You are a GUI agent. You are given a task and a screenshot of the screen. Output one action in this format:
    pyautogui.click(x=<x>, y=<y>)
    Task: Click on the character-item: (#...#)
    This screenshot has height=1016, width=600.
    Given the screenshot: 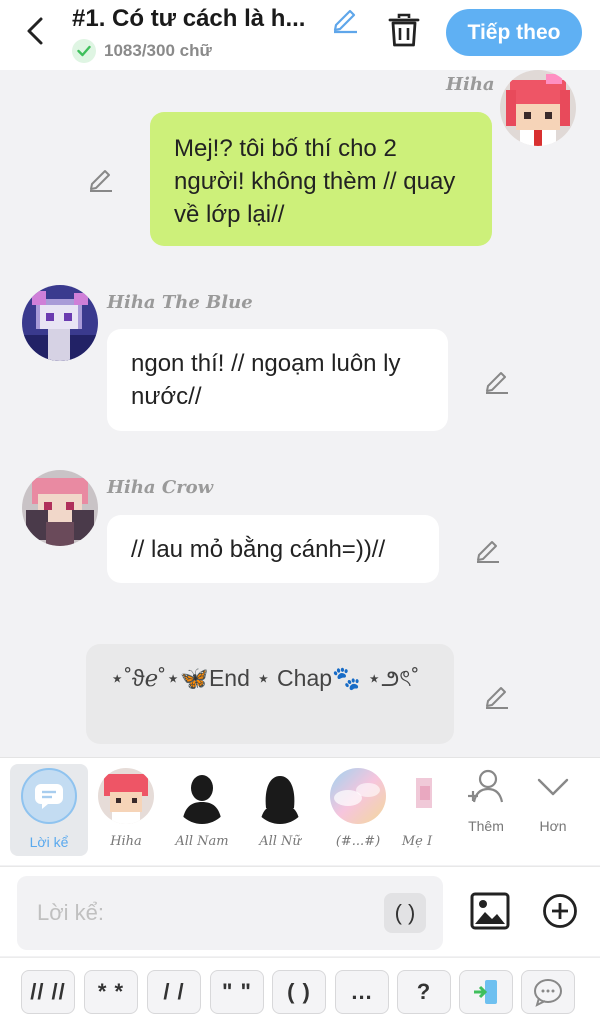 What is the action you would take?
    pyautogui.click(x=358, y=810)
    